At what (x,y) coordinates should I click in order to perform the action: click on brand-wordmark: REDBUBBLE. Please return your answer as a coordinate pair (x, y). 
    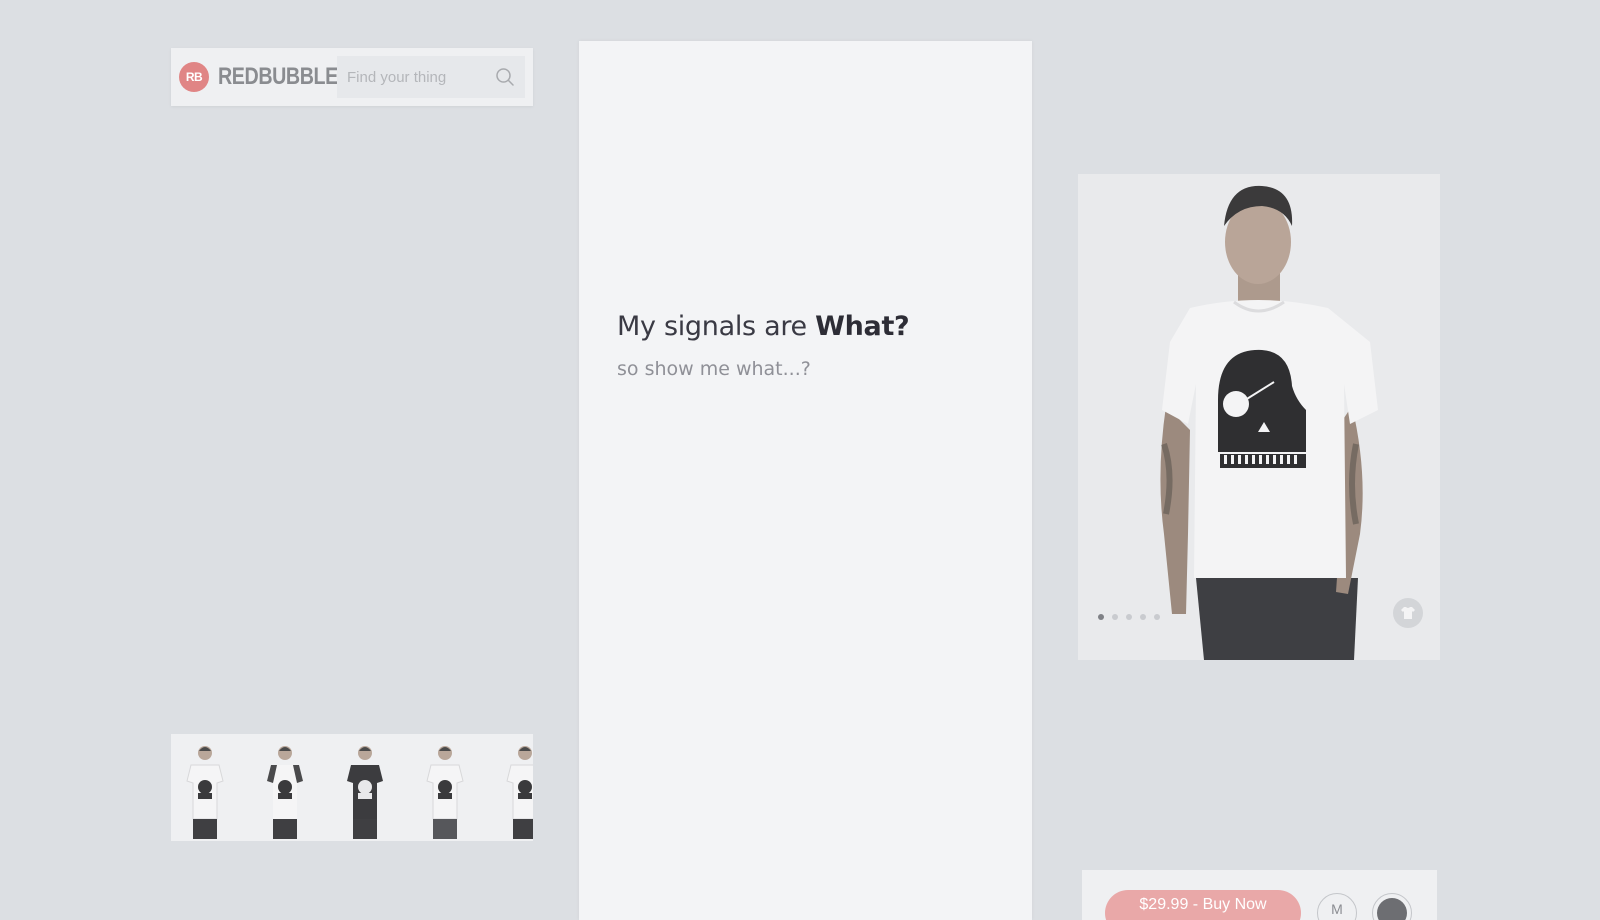
    Looking at the image, I should click on (278, 77).